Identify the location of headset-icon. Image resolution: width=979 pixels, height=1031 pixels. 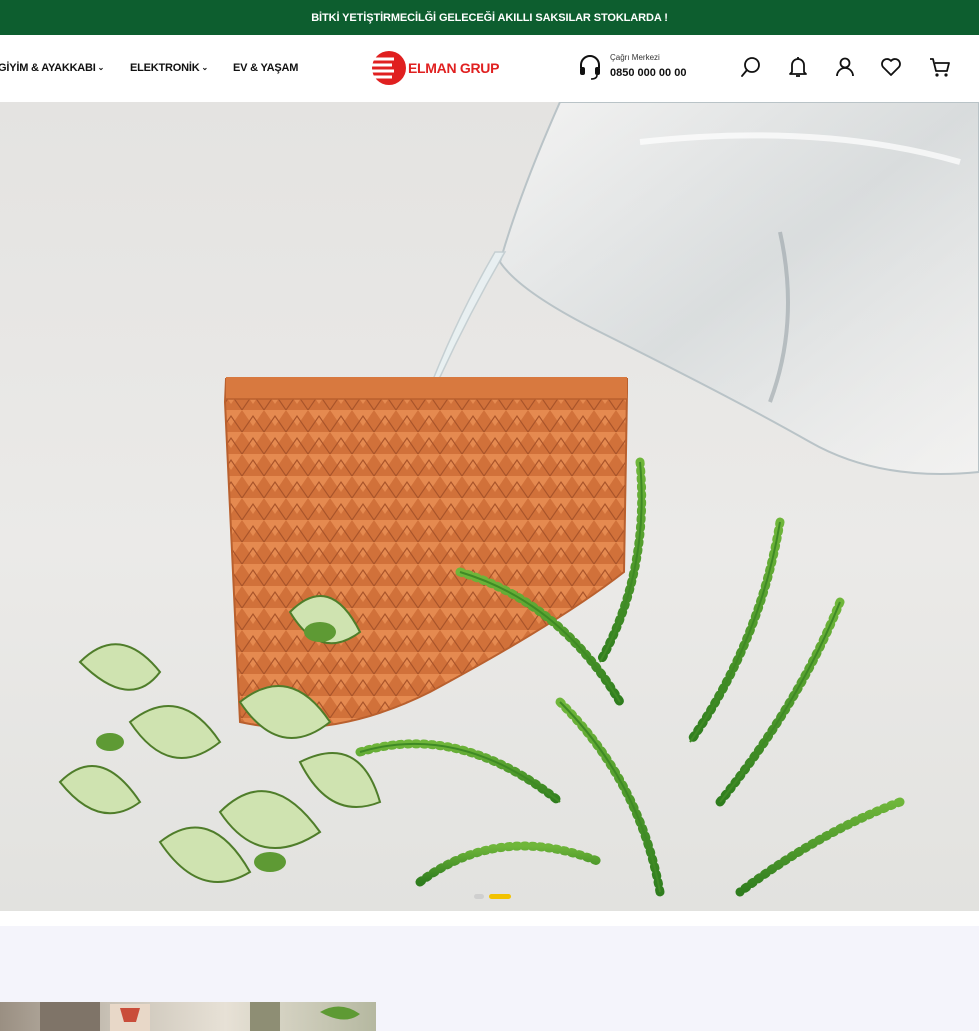
(590, 67).